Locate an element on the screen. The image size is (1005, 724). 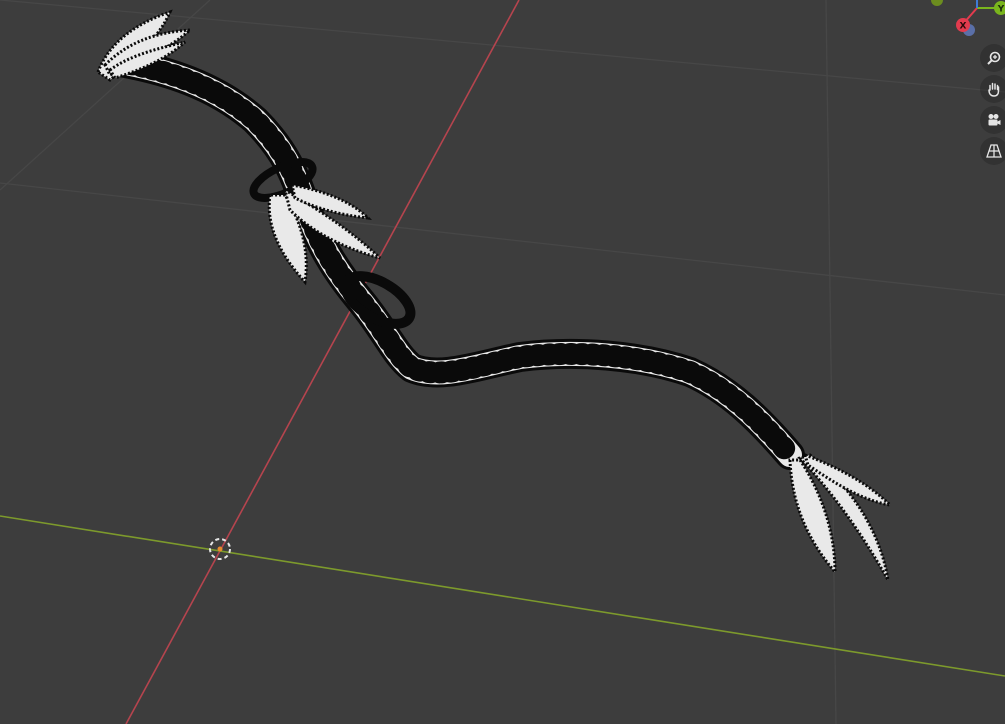
gizmo-neg-y-dot is located at coordinates (937, 3).